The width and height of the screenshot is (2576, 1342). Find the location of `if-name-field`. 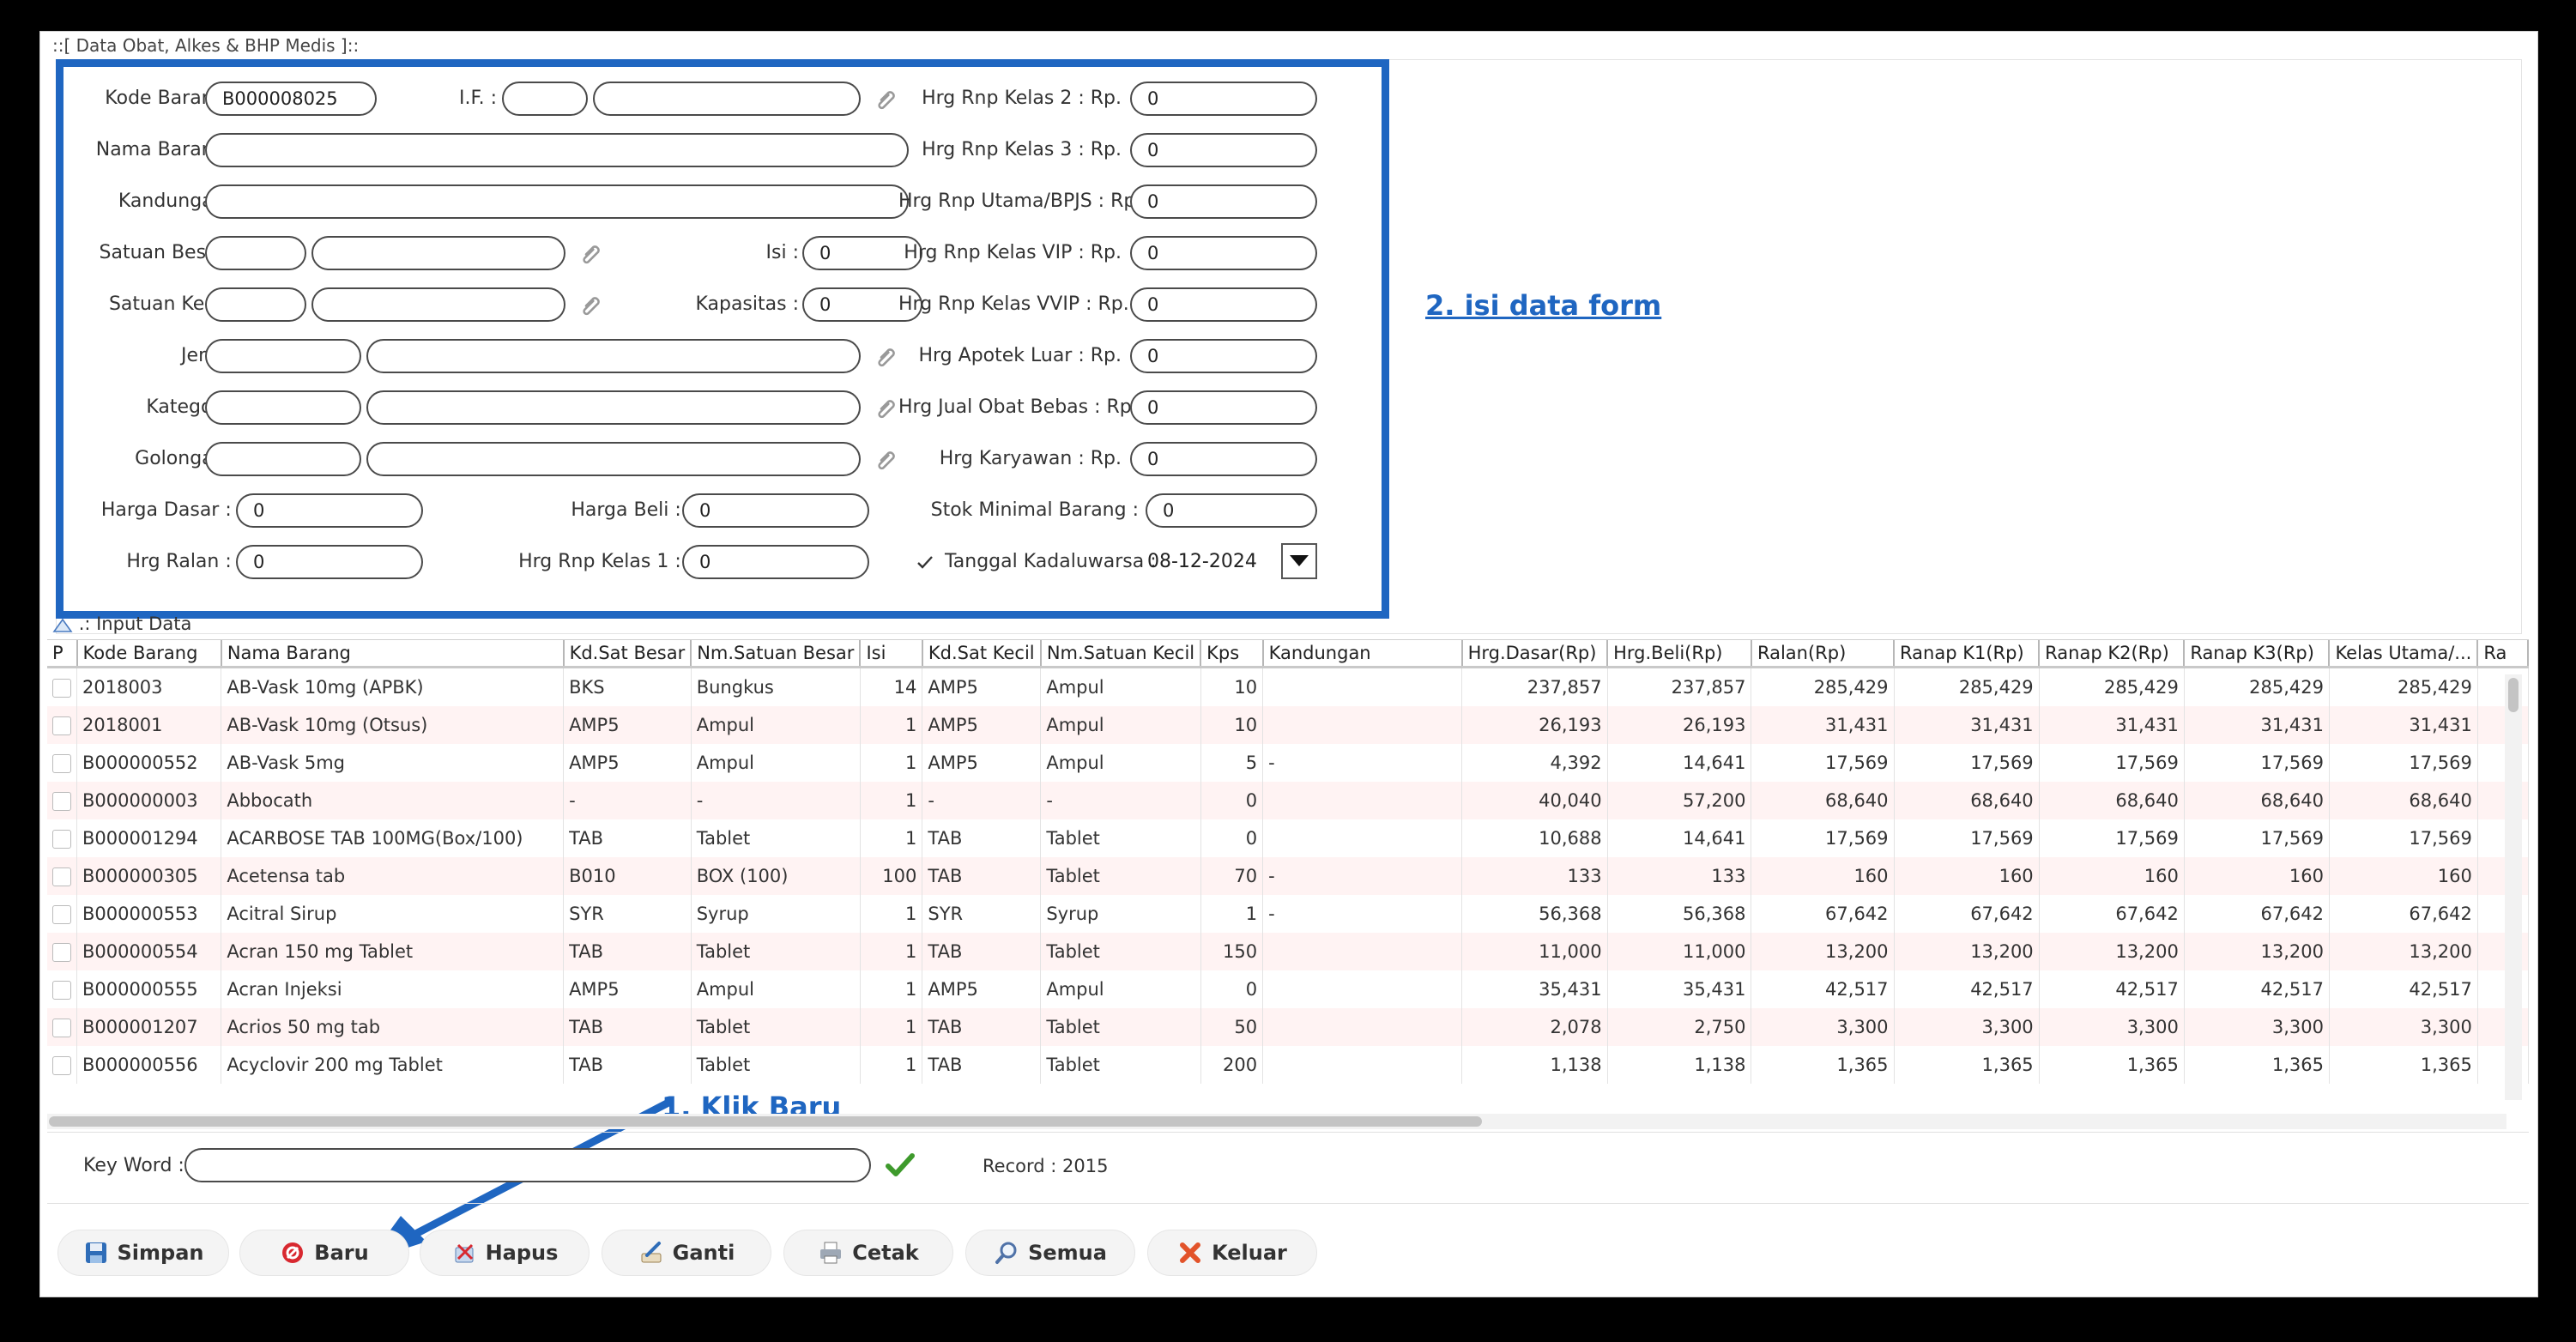

if-name-field is located at coordinates (727, 99).